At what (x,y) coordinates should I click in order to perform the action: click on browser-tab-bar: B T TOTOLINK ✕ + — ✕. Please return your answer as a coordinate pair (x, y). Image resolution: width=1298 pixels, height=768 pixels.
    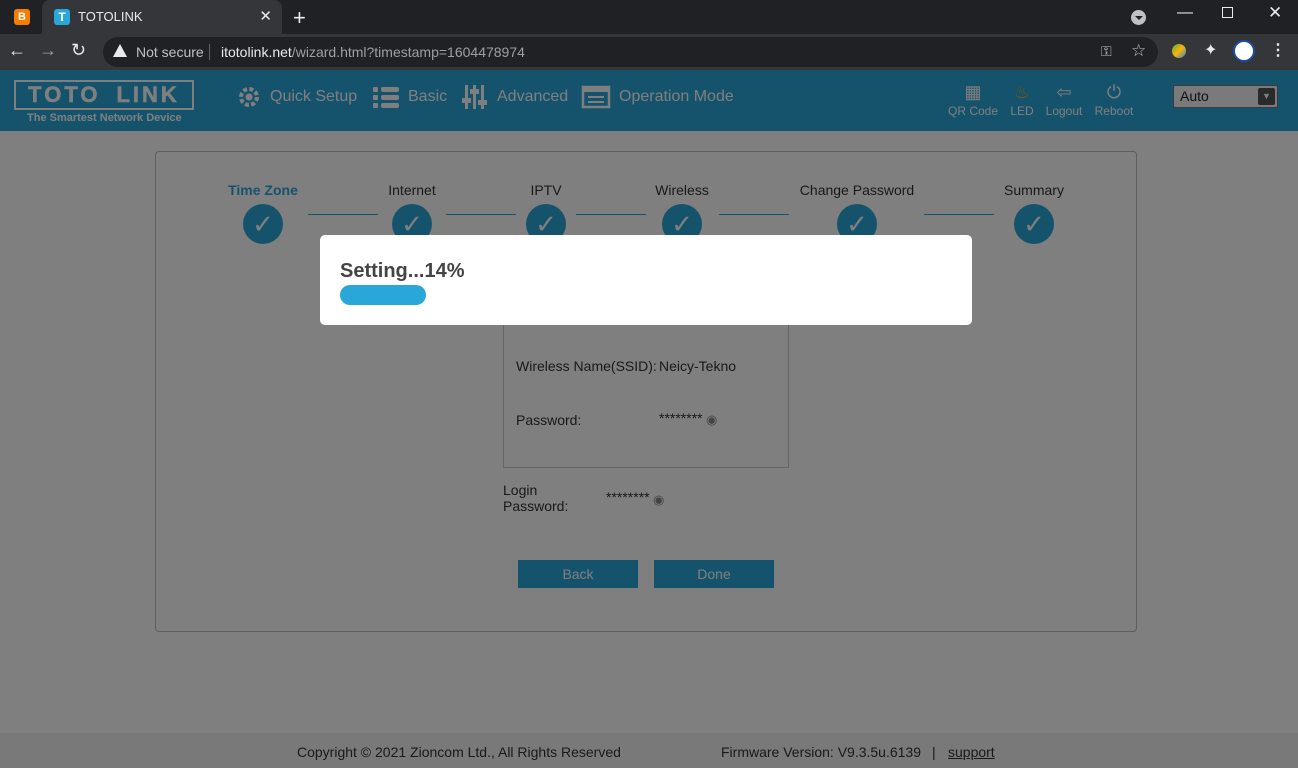
    Looking at the image, I should click on (649, 17).